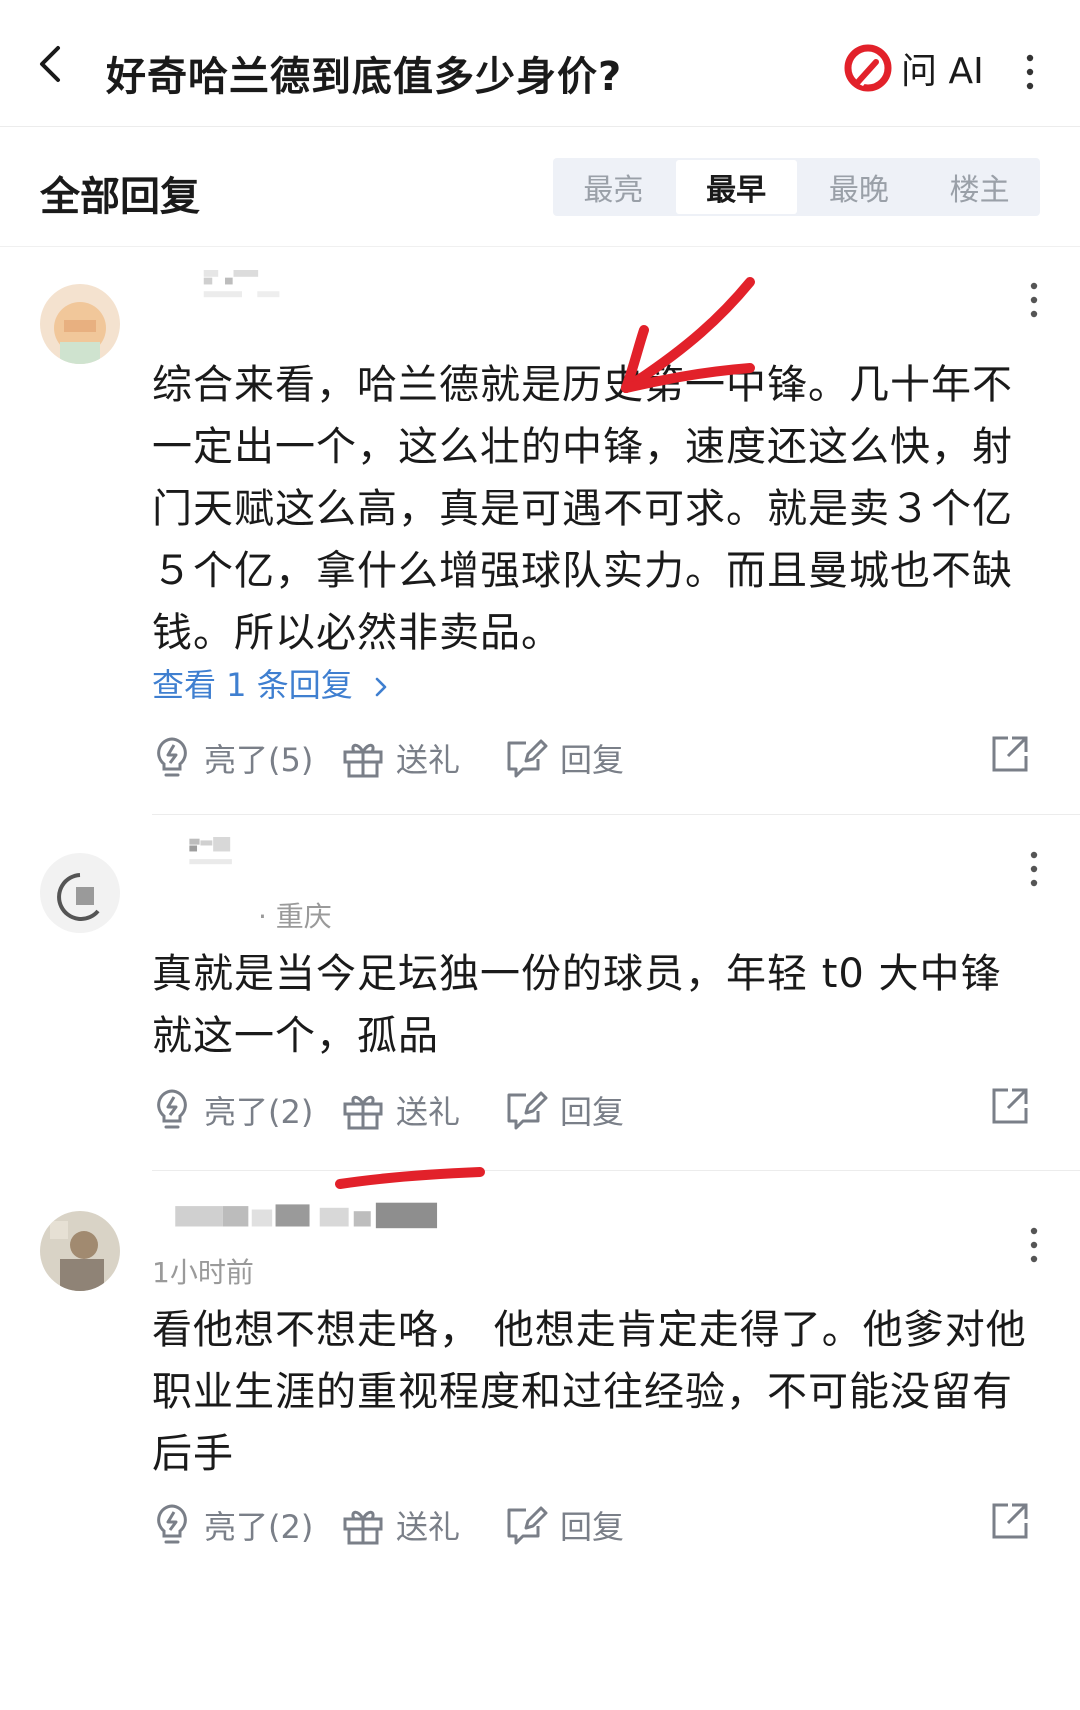 The height and width of the screenshot is (1710, 1080). Describe the element at coordinates (613, 187) in the screenshot. I see `sort-option-brightest: 最亮` at that location.